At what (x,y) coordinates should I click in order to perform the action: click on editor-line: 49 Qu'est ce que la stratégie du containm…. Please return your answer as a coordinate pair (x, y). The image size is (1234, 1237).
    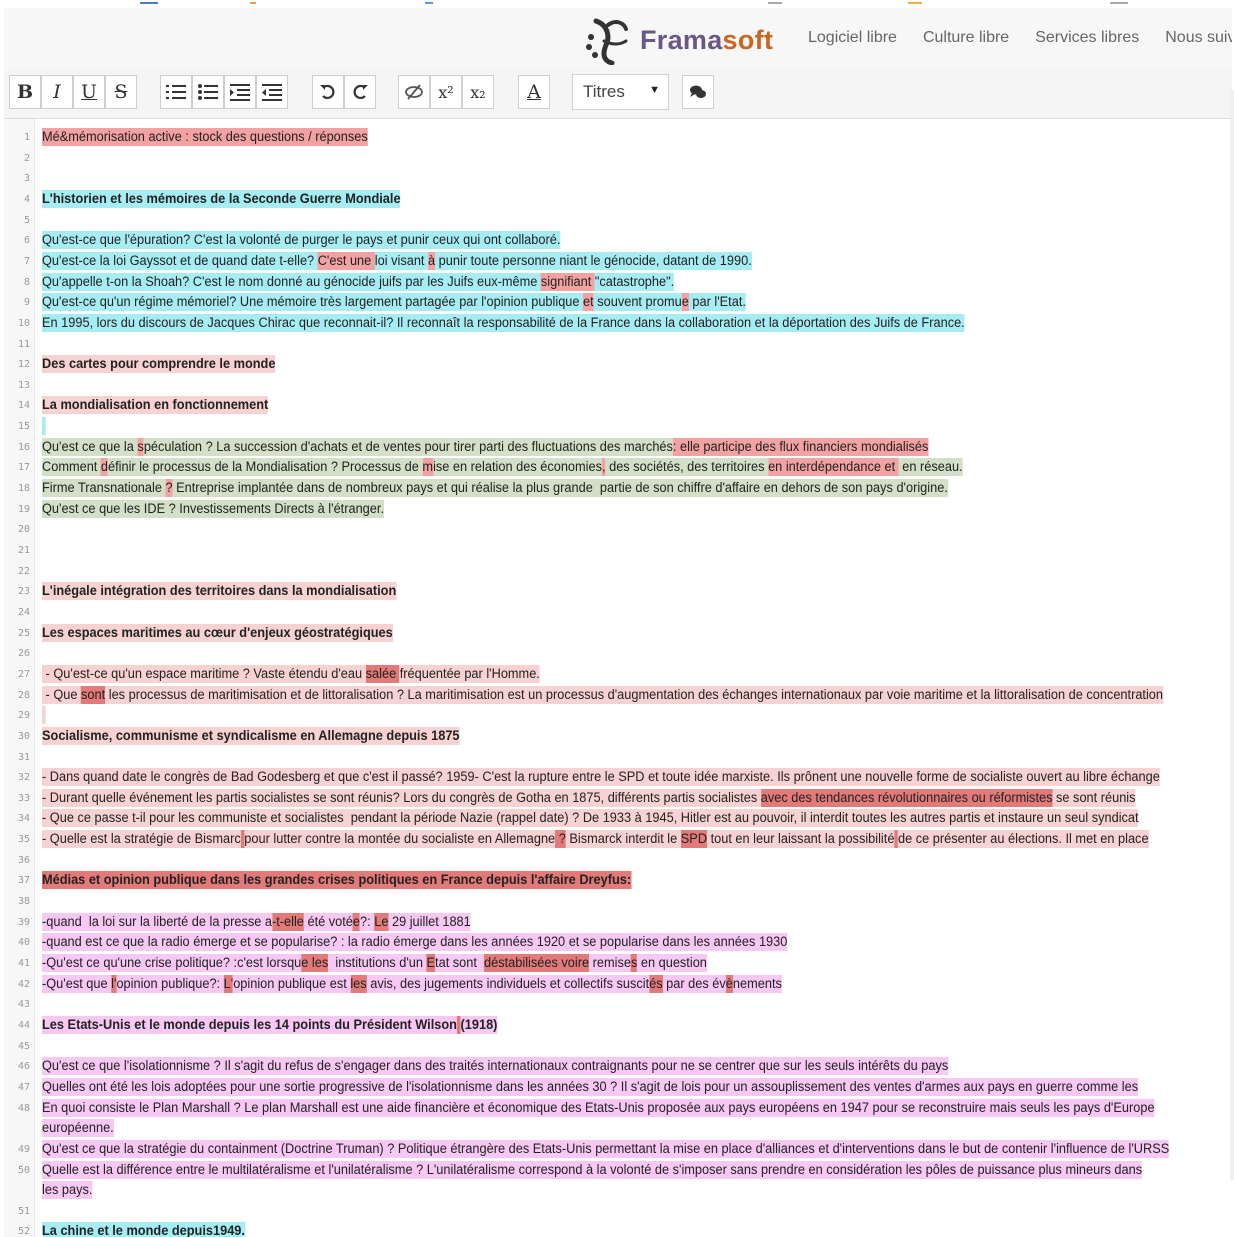
    Looking at the image, I should click on (618, 1149).